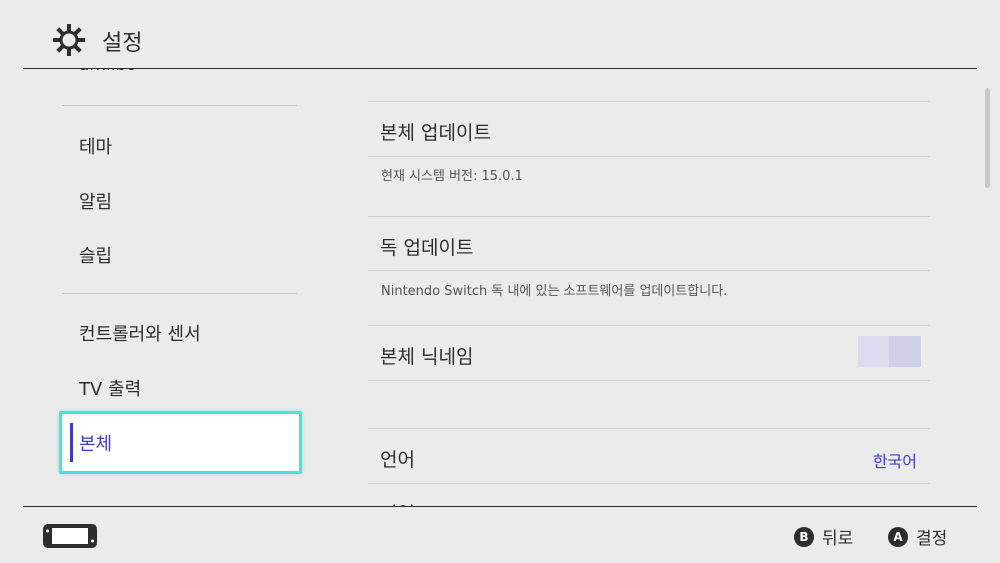 Image resolution: width=1000 pixels, height=563 pixels. What do you see at coordinates (426, 246) in the screenshot?
I see `dock-update-row: 독 업데이트` at bounding box center [426, 246].